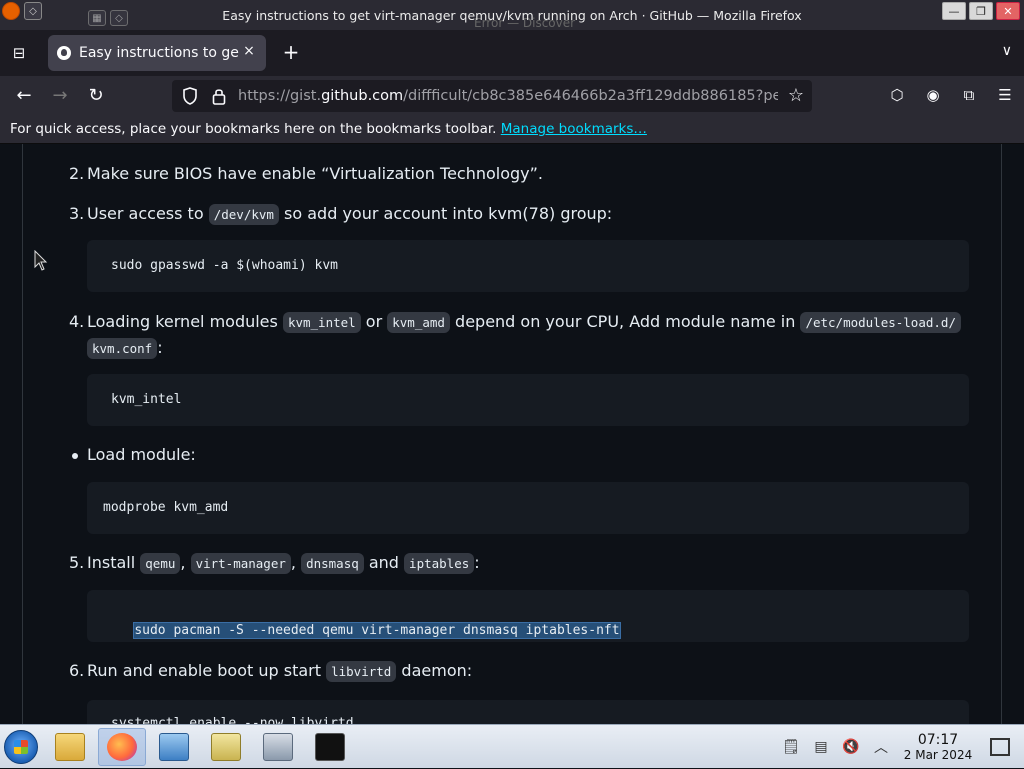 The width and height of the screenshot is (1024, 769). Describe the element at coordinates (881, 747) in the screenshot. I see `tray-expand-chevron-icon: ︿` at that location.